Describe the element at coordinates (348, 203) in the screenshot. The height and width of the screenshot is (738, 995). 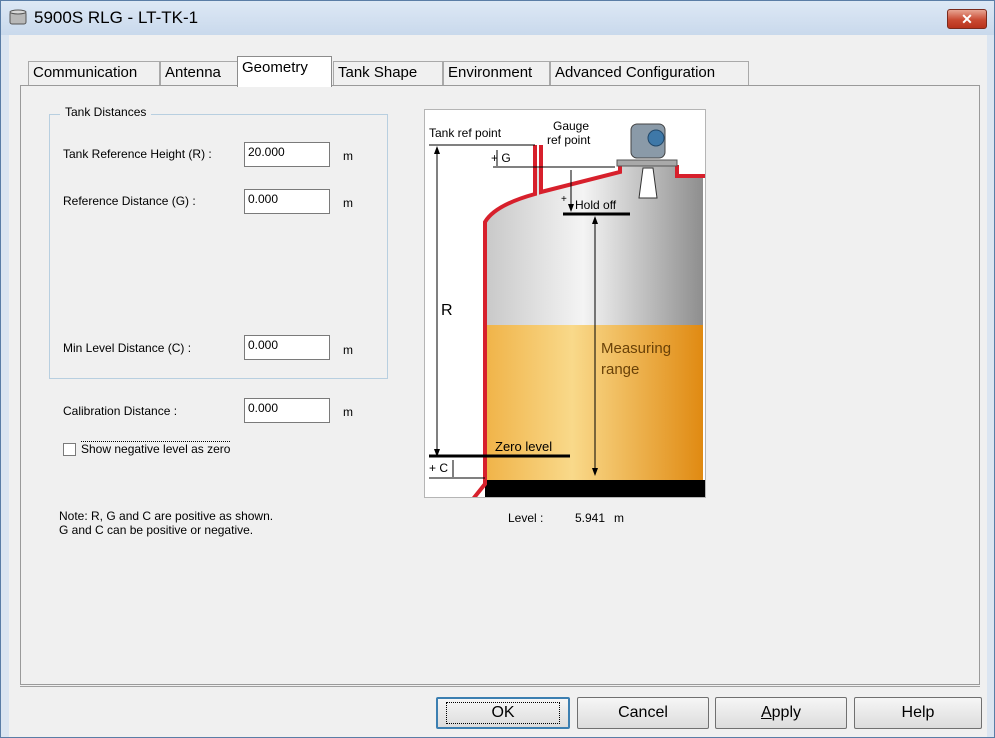
I see `ref-distance-unit: m` at that location.